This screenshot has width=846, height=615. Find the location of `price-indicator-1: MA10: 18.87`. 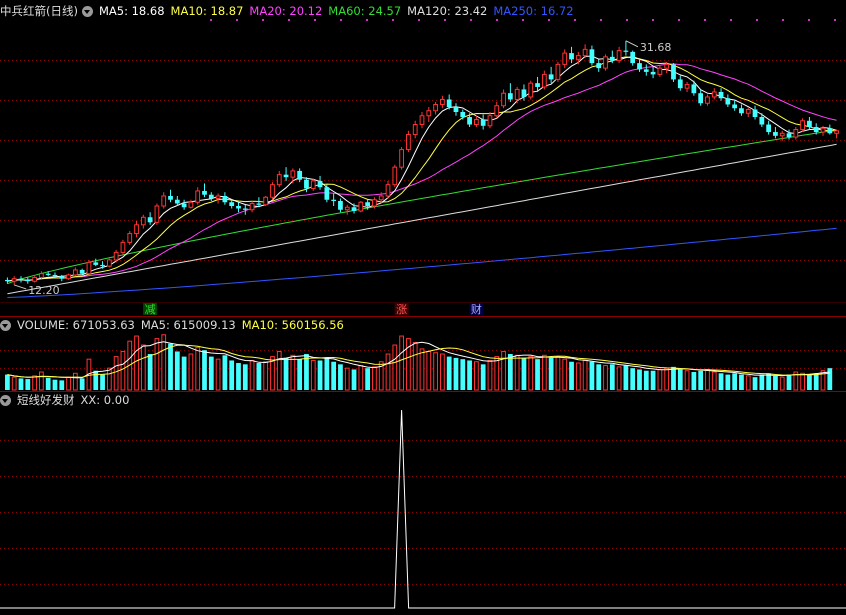

price-indicator-1: MA10: 18.87 is located at coordinates (207, 11).